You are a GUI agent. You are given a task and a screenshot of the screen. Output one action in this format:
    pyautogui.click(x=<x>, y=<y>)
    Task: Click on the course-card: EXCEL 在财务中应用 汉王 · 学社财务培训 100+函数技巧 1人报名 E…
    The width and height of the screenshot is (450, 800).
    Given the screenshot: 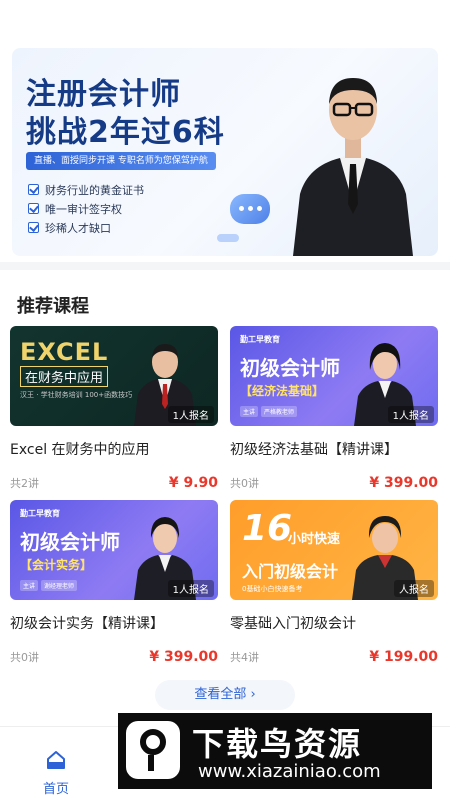 What is the action you would take?
    pyautogui.click(x=114, y=408)
    